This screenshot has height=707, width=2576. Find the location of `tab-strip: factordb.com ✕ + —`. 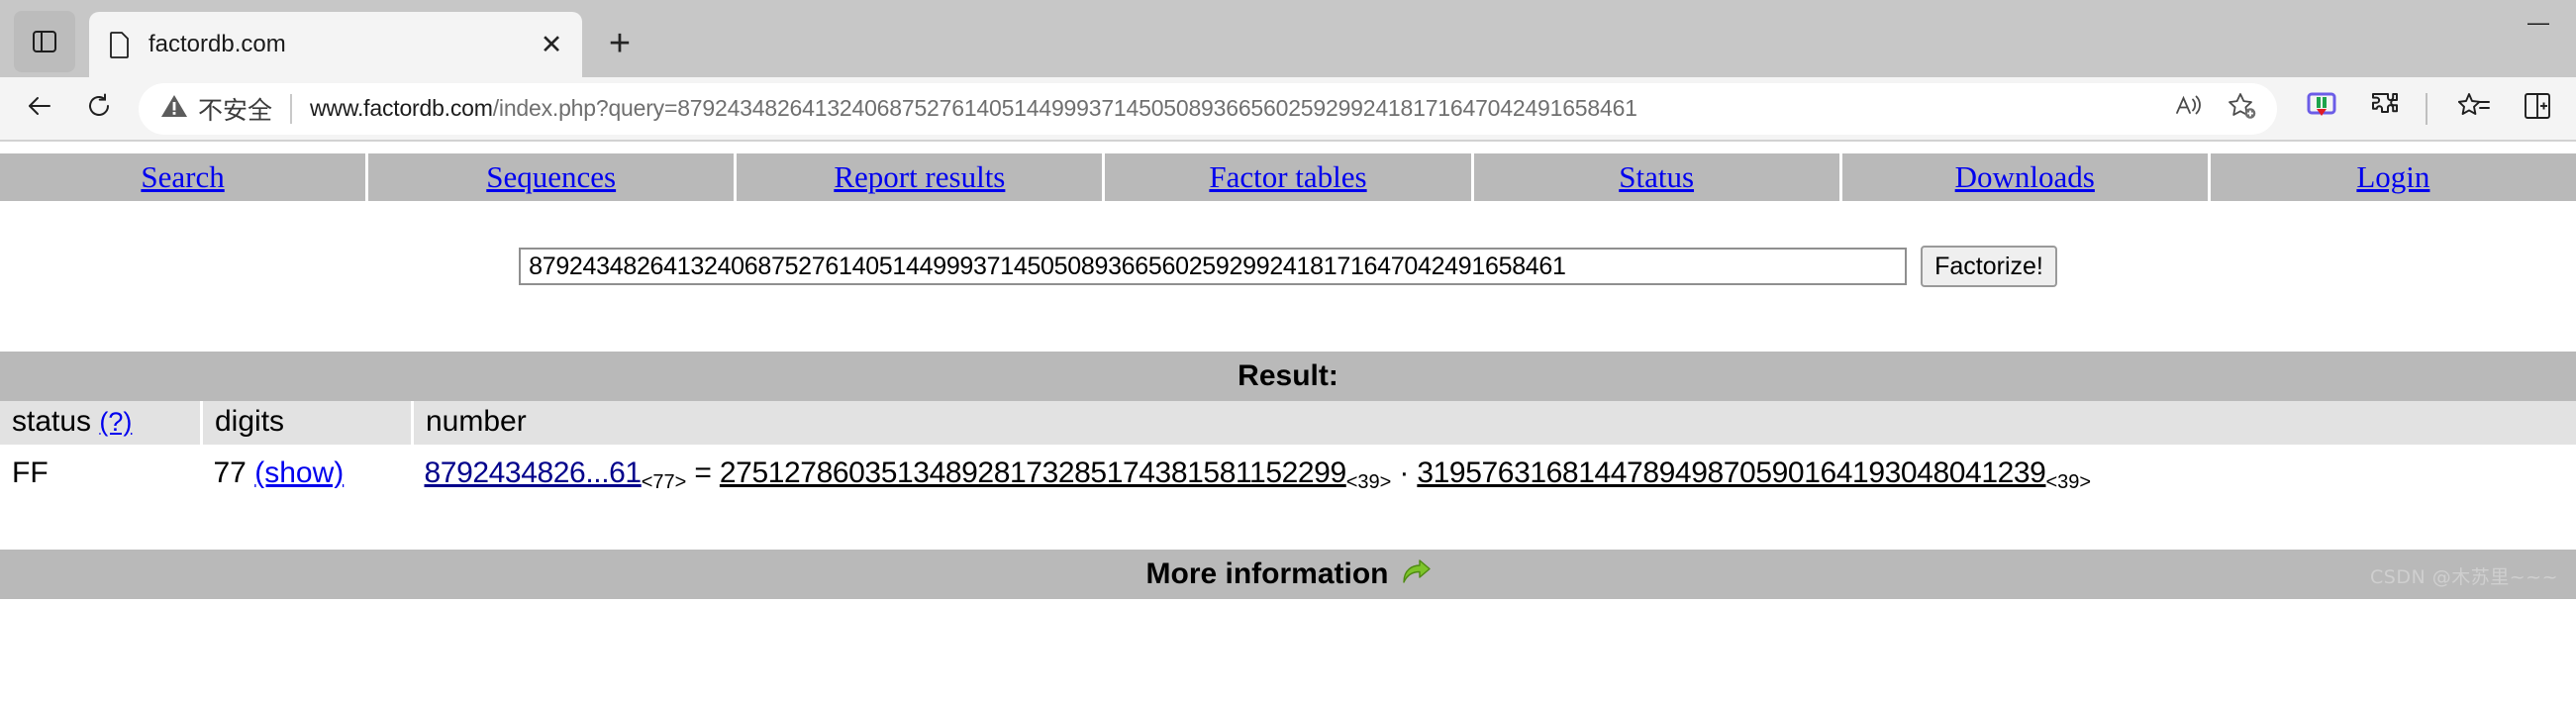

tab-strip: factordb.com ✕ + — is located at coordinates (1288, 39).